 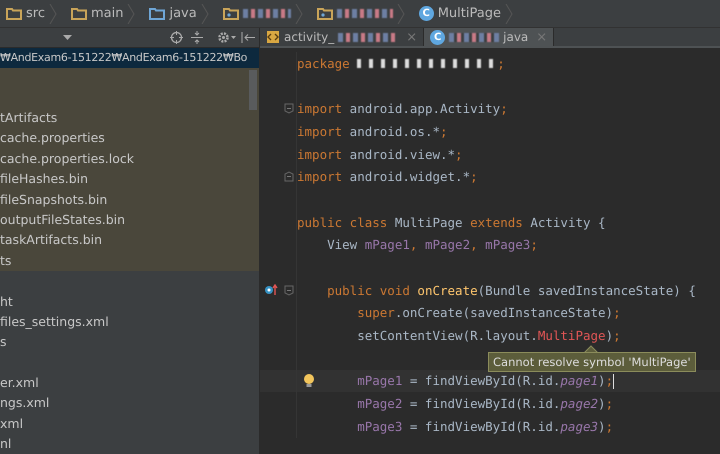 I want to click on tree-path-item: ₩AndExam6-151222₩AndExam6-151222₩Bo, so click(x=129, y=58).